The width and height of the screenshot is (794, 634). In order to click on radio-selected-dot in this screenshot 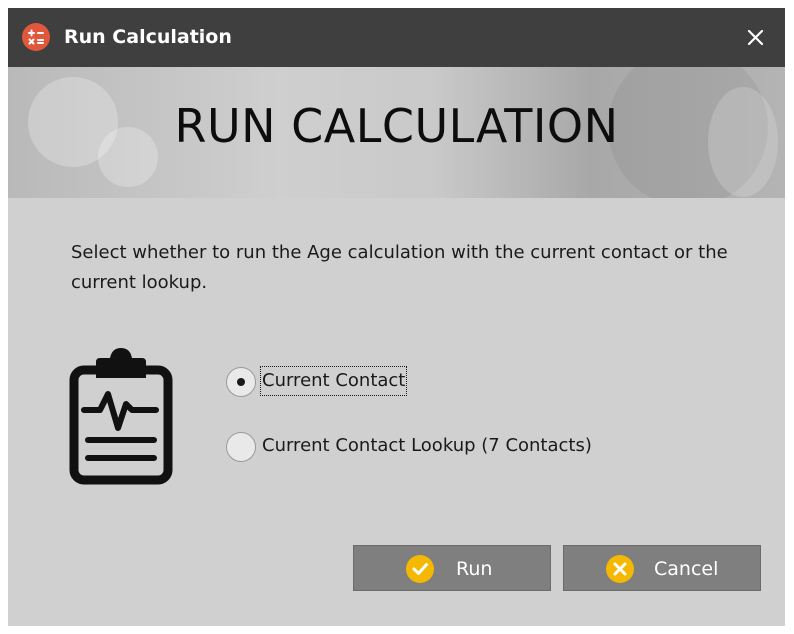, I will do `click(241, 382)`.